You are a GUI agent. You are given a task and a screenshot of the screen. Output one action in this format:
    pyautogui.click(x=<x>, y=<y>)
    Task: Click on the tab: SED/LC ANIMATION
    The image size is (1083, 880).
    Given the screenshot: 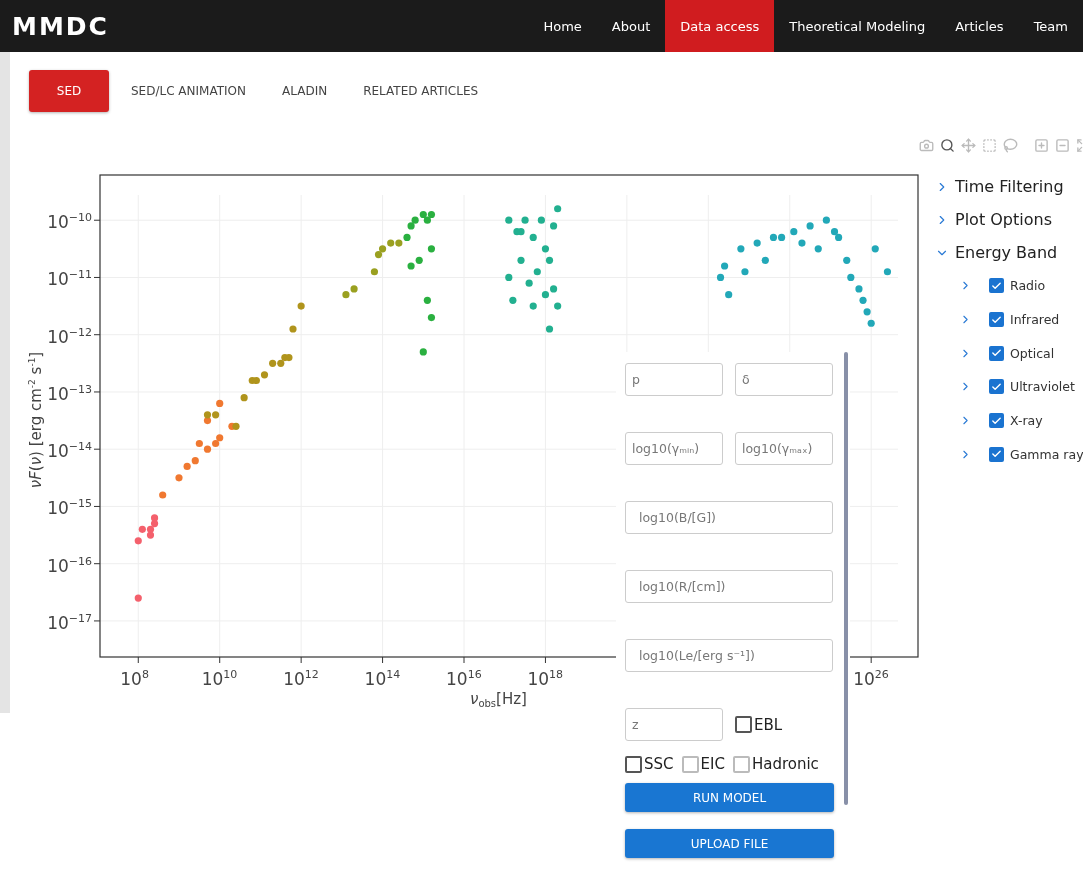 What is the action you would take?
    pyautogui.click(x=188, y=91)
    